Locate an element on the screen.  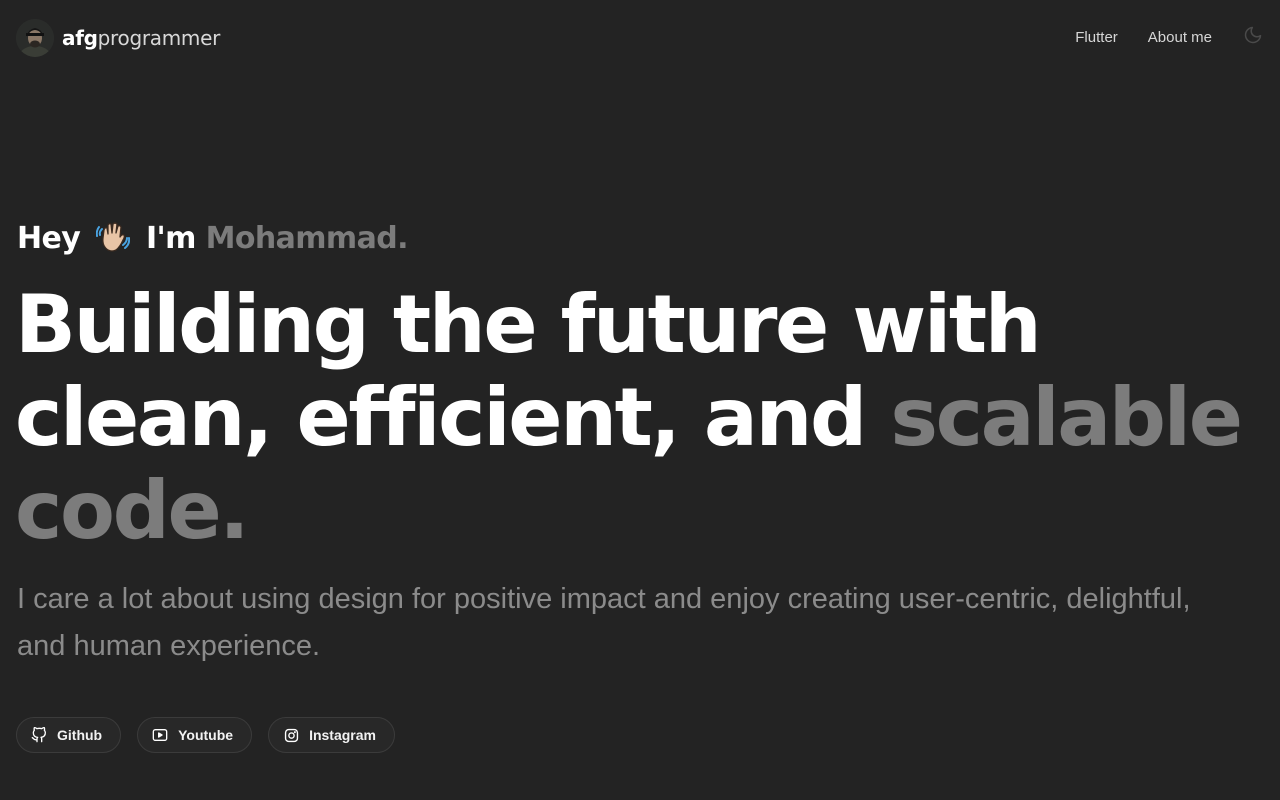
social-links: Github Youtube Instagram is located at coordinates (213, 735).